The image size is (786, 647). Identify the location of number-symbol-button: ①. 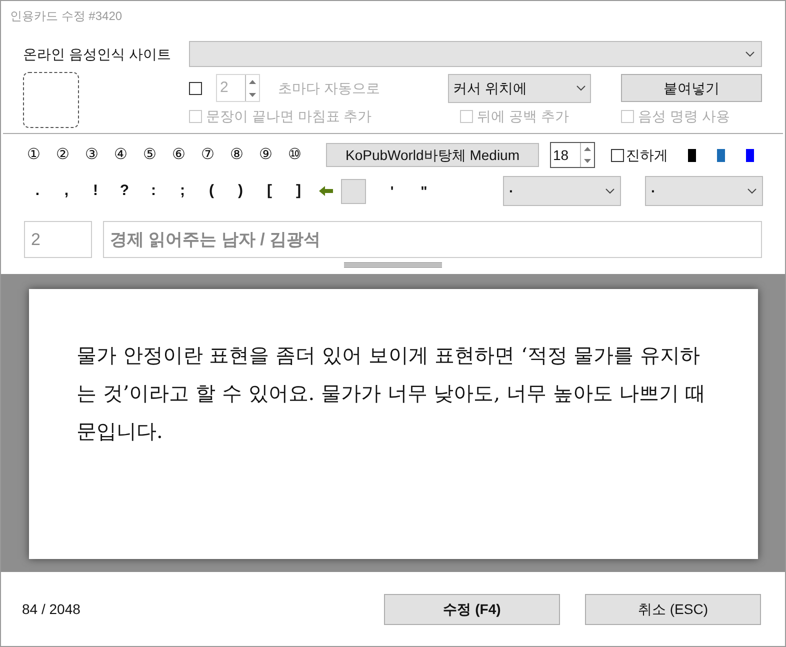
(41, 155).